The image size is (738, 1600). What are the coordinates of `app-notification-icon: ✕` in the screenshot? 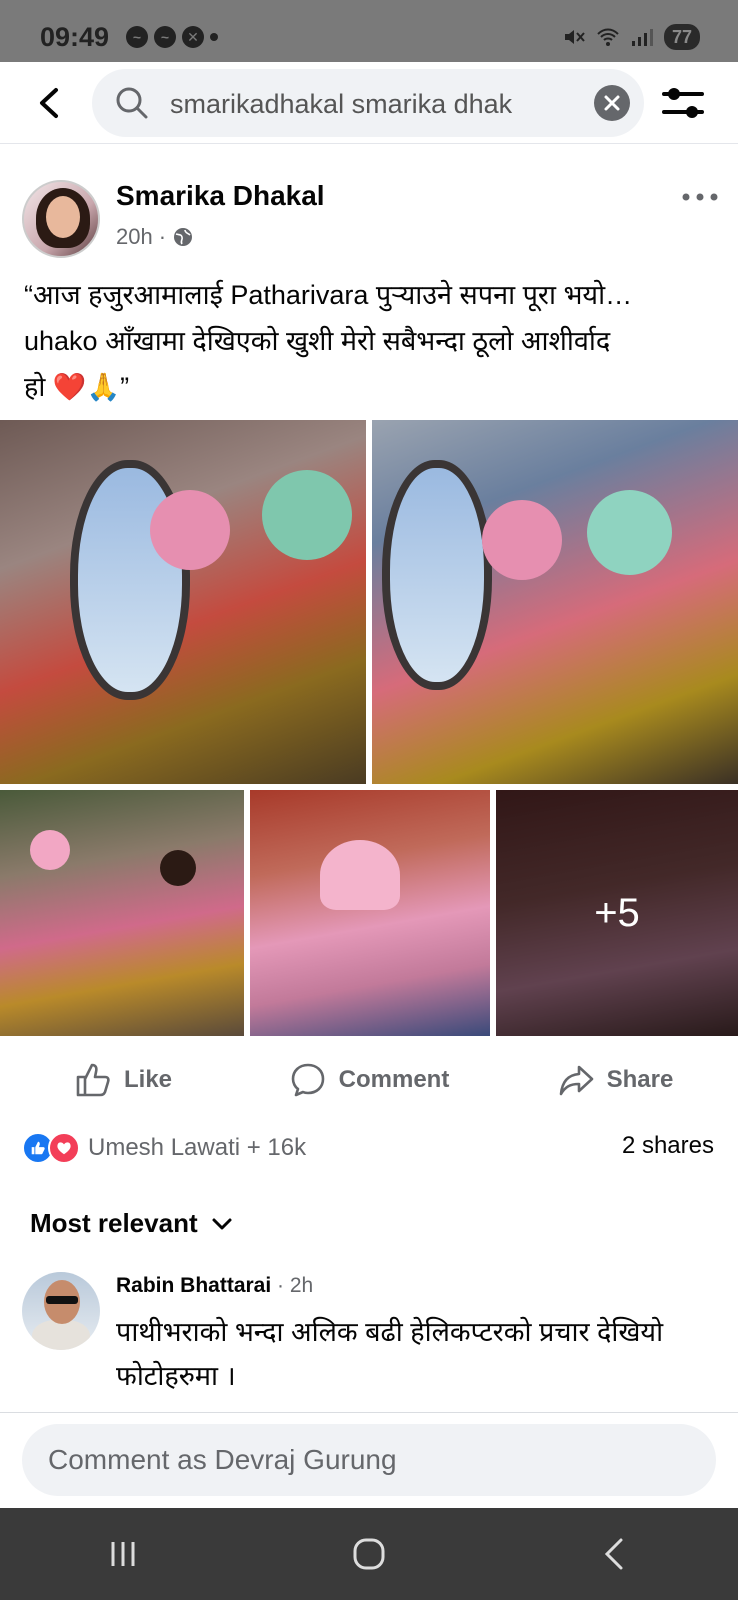 It's located at (193, 37).